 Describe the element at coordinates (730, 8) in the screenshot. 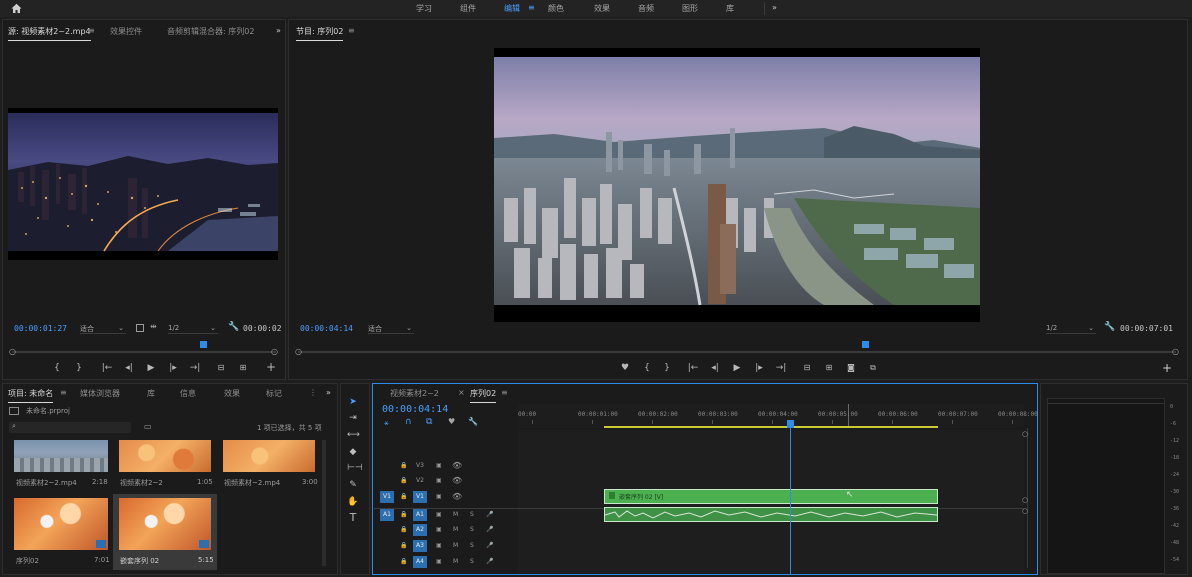

I see `workspace-libraries: 库` at that location.